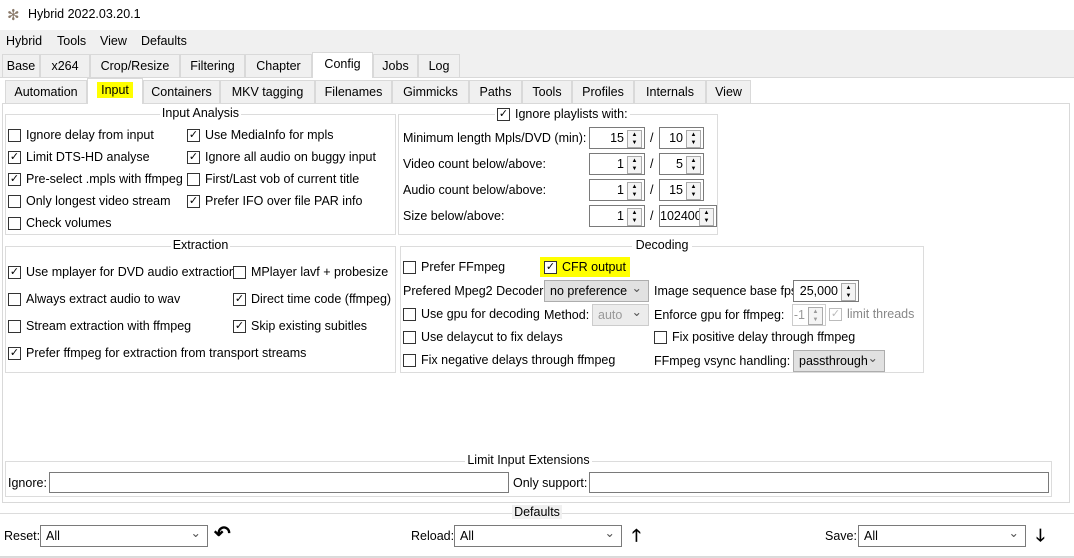 The height and width of the screenshot is (558, 1074). Describe the element at coordinates (454, 216) in the screenshot. I see `size-label: Size below/above:` at that location.